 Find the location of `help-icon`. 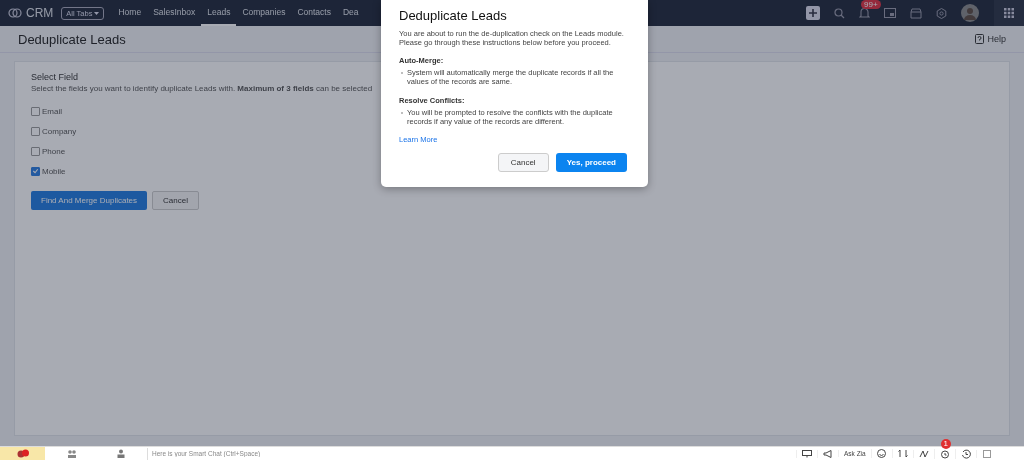

help-icon is located at coordinates (980, 39).